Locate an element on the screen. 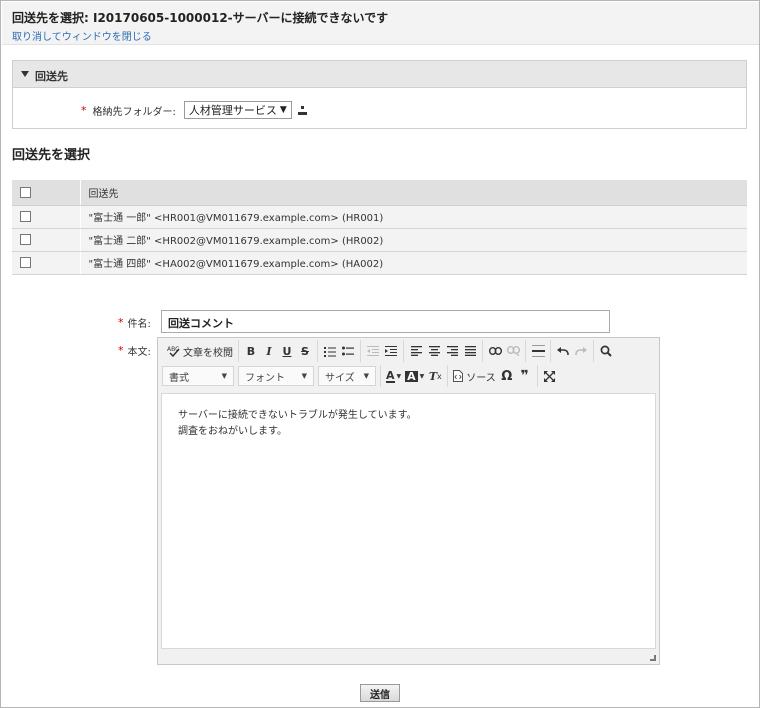 The width and height of the screenshot is (760, 708). forward-destination-section: 回送先 * 格納先フォルダー: 人材管理サービス ▼ is located at coordinates (379, 94).